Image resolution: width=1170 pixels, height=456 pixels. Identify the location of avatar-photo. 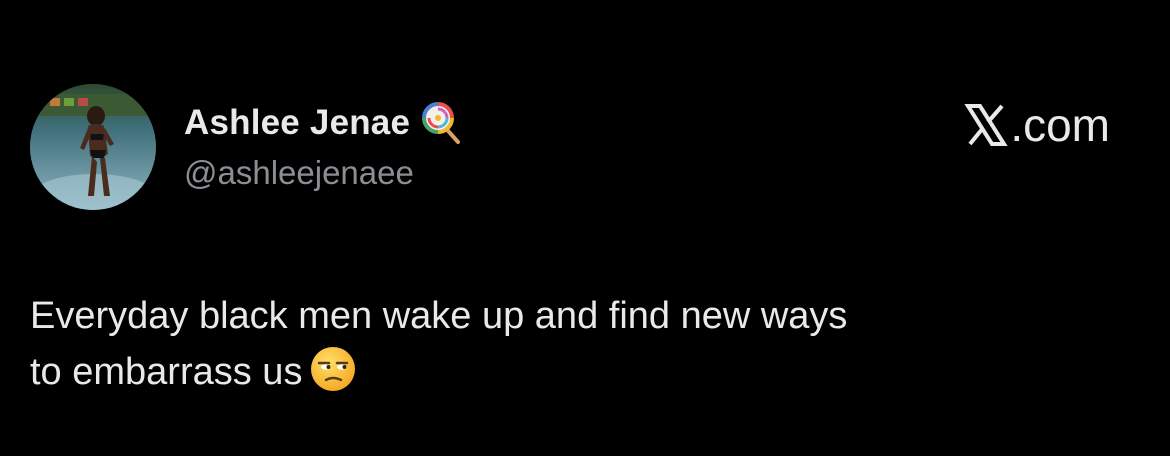
(93, 147).